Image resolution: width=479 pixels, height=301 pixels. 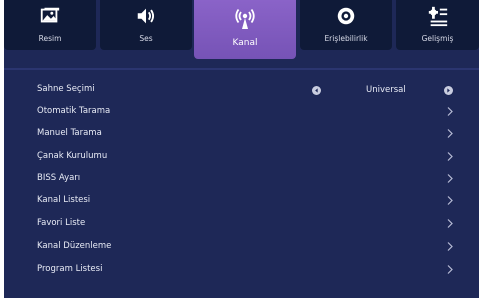 What do you see at coordinates (241, 270) in the screenshot?
I see `menu-item-program-listesi: Program Listesi` at bounding box center [241, 270].